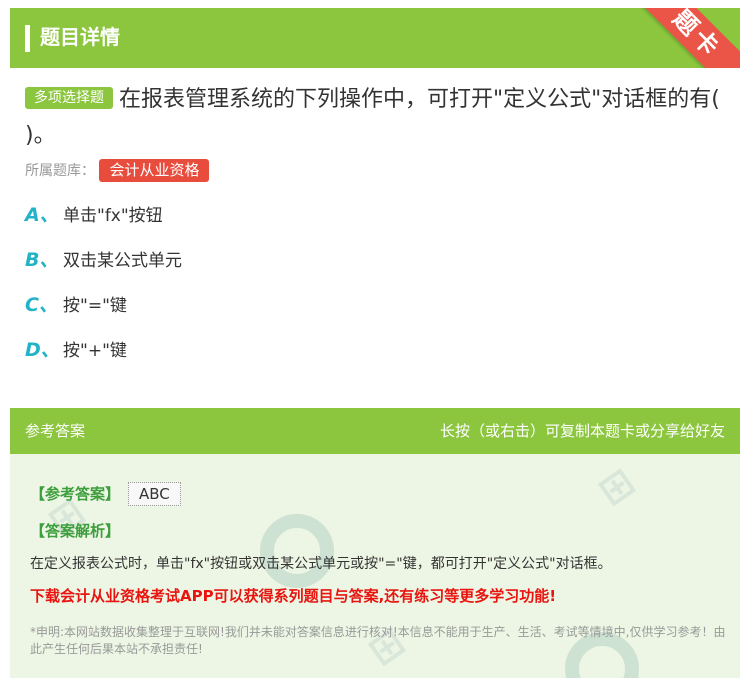  What do you see at coordinates (293, 595) in the screenshot?
I see `app-download-promo-link: 下载会计从业资格考试APP可以获得系列题目与答案,还有练习等更多学习功能!` at bounding box center [293, 595].